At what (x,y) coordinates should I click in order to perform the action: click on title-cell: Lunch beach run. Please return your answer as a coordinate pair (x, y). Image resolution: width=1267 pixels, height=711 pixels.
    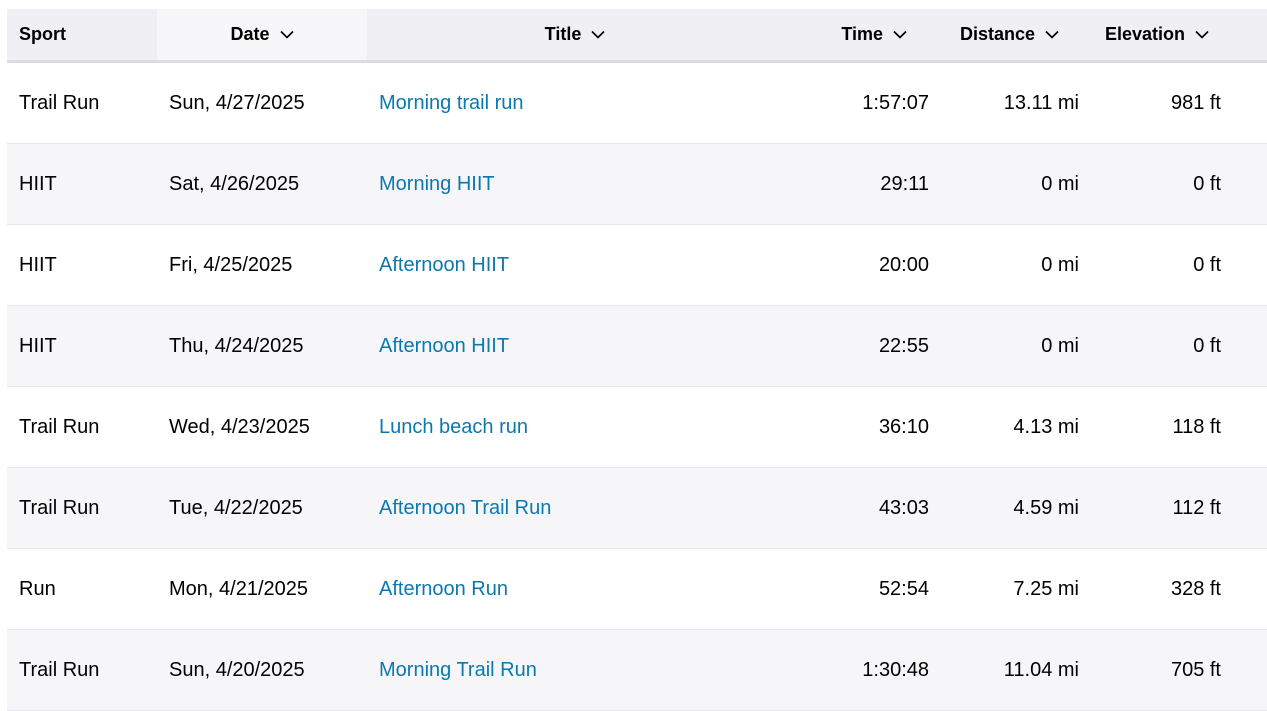
    Looking at the image, I should click on (575, 427).